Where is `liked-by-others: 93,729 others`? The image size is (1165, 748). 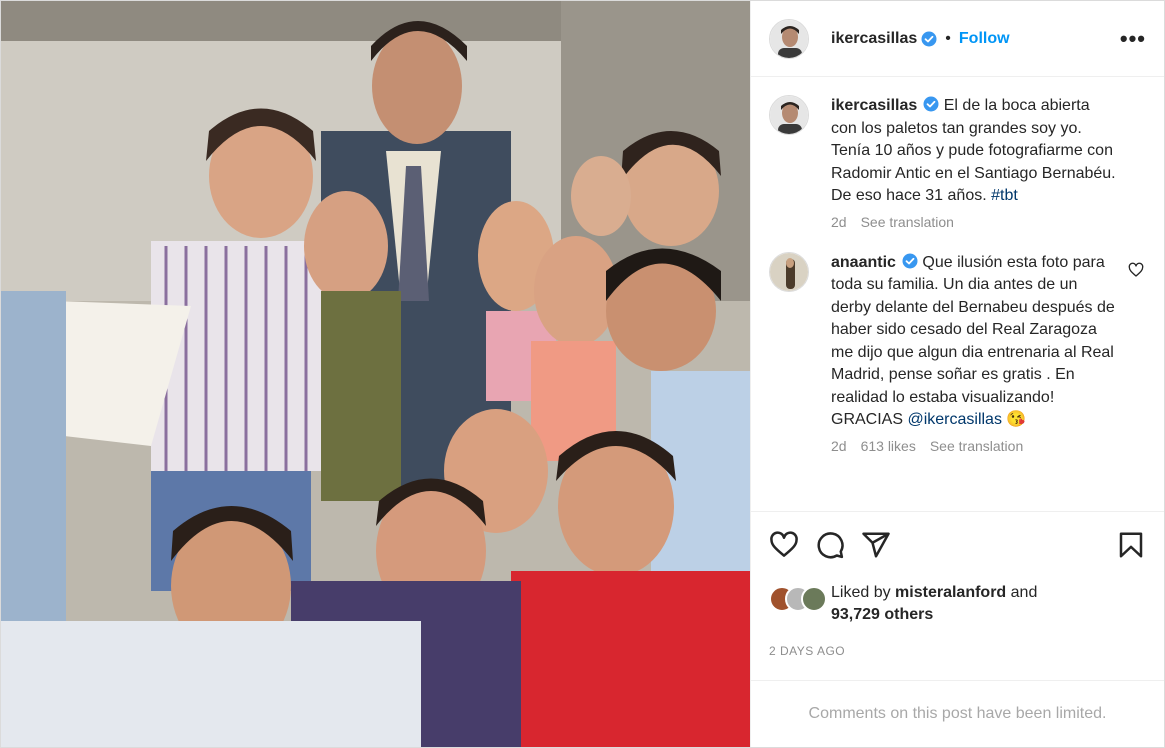
liked-by-others: 93,729 others is located at coordinates (882, 614).